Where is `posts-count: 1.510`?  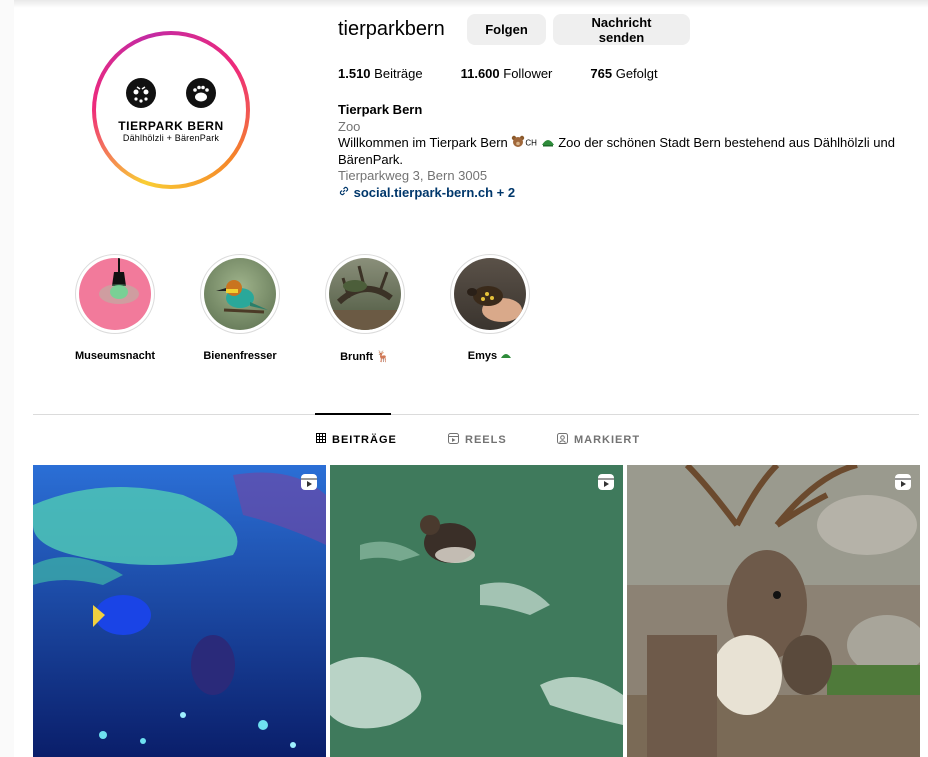
posts-count: 1.510 is located at coordinates (354, 73).